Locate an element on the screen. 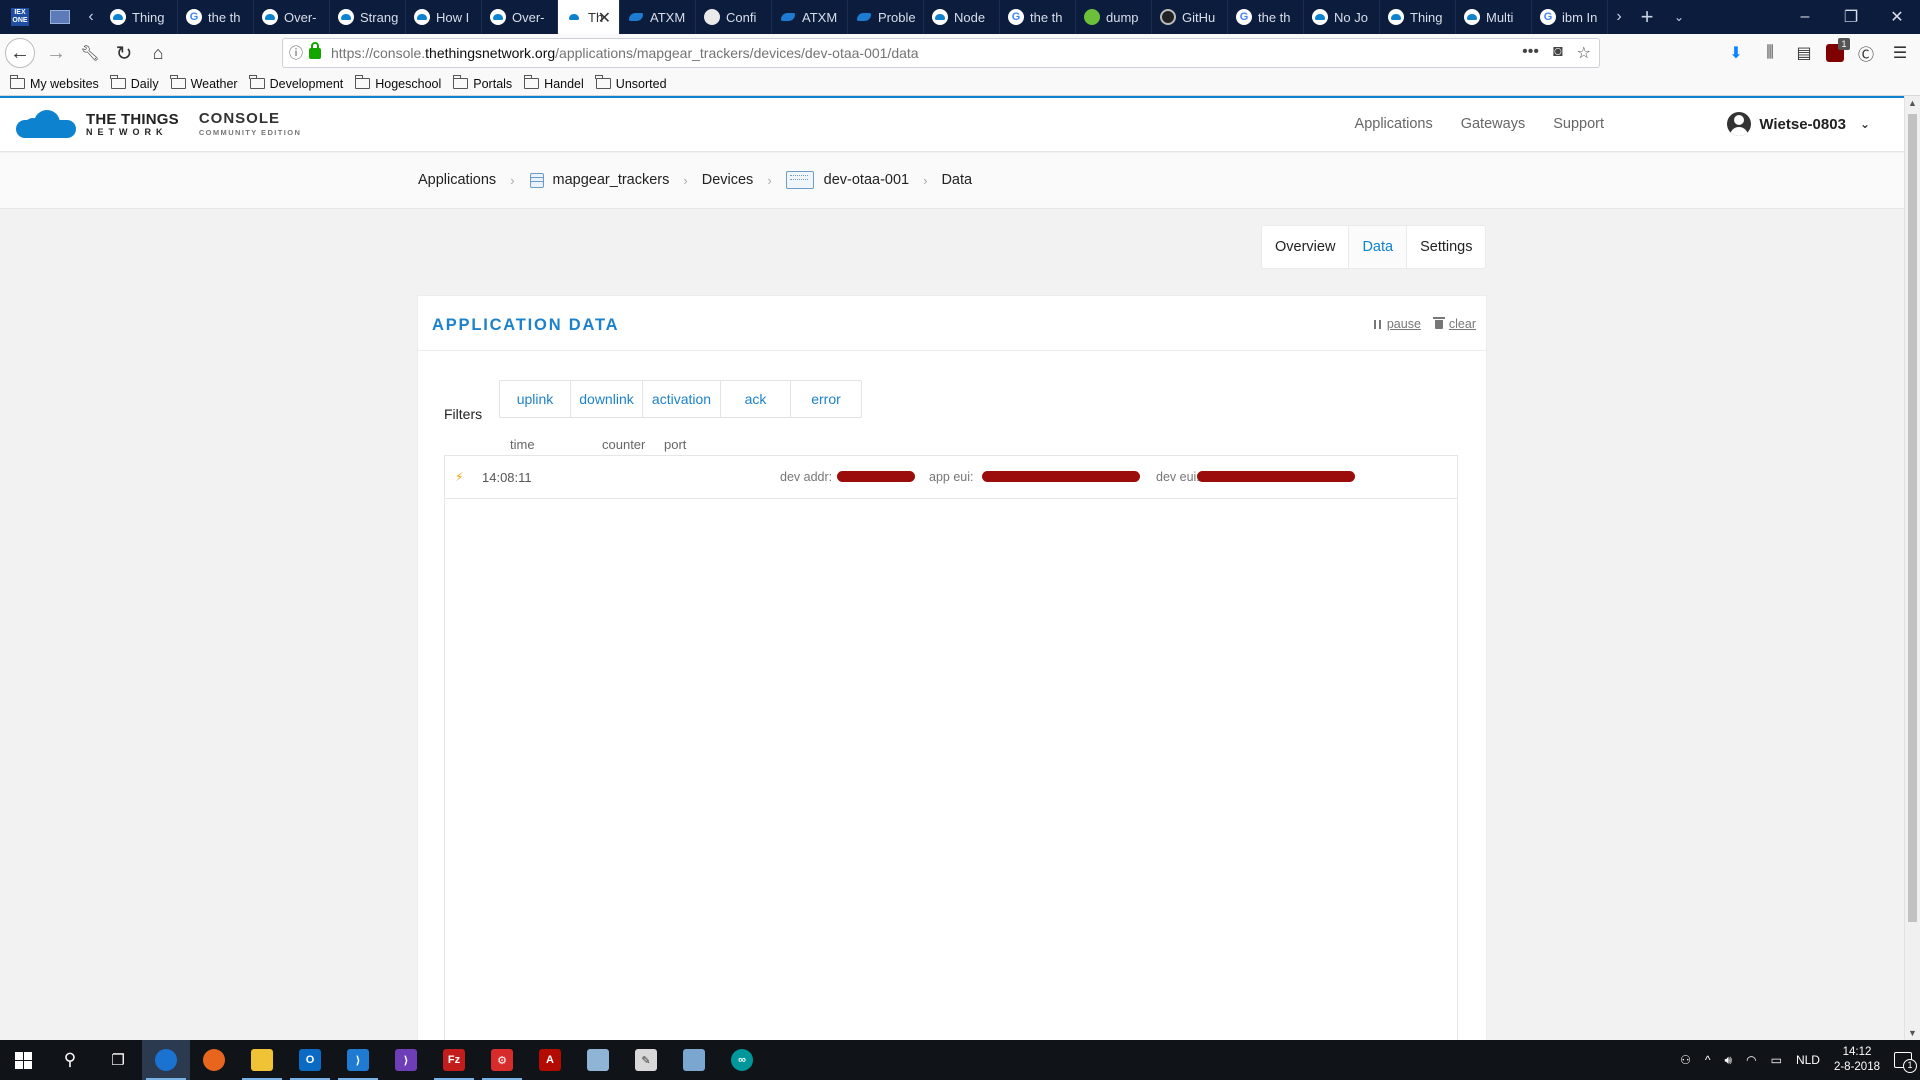  bookmark-folder: Daily is located at coordinates (134, 83).